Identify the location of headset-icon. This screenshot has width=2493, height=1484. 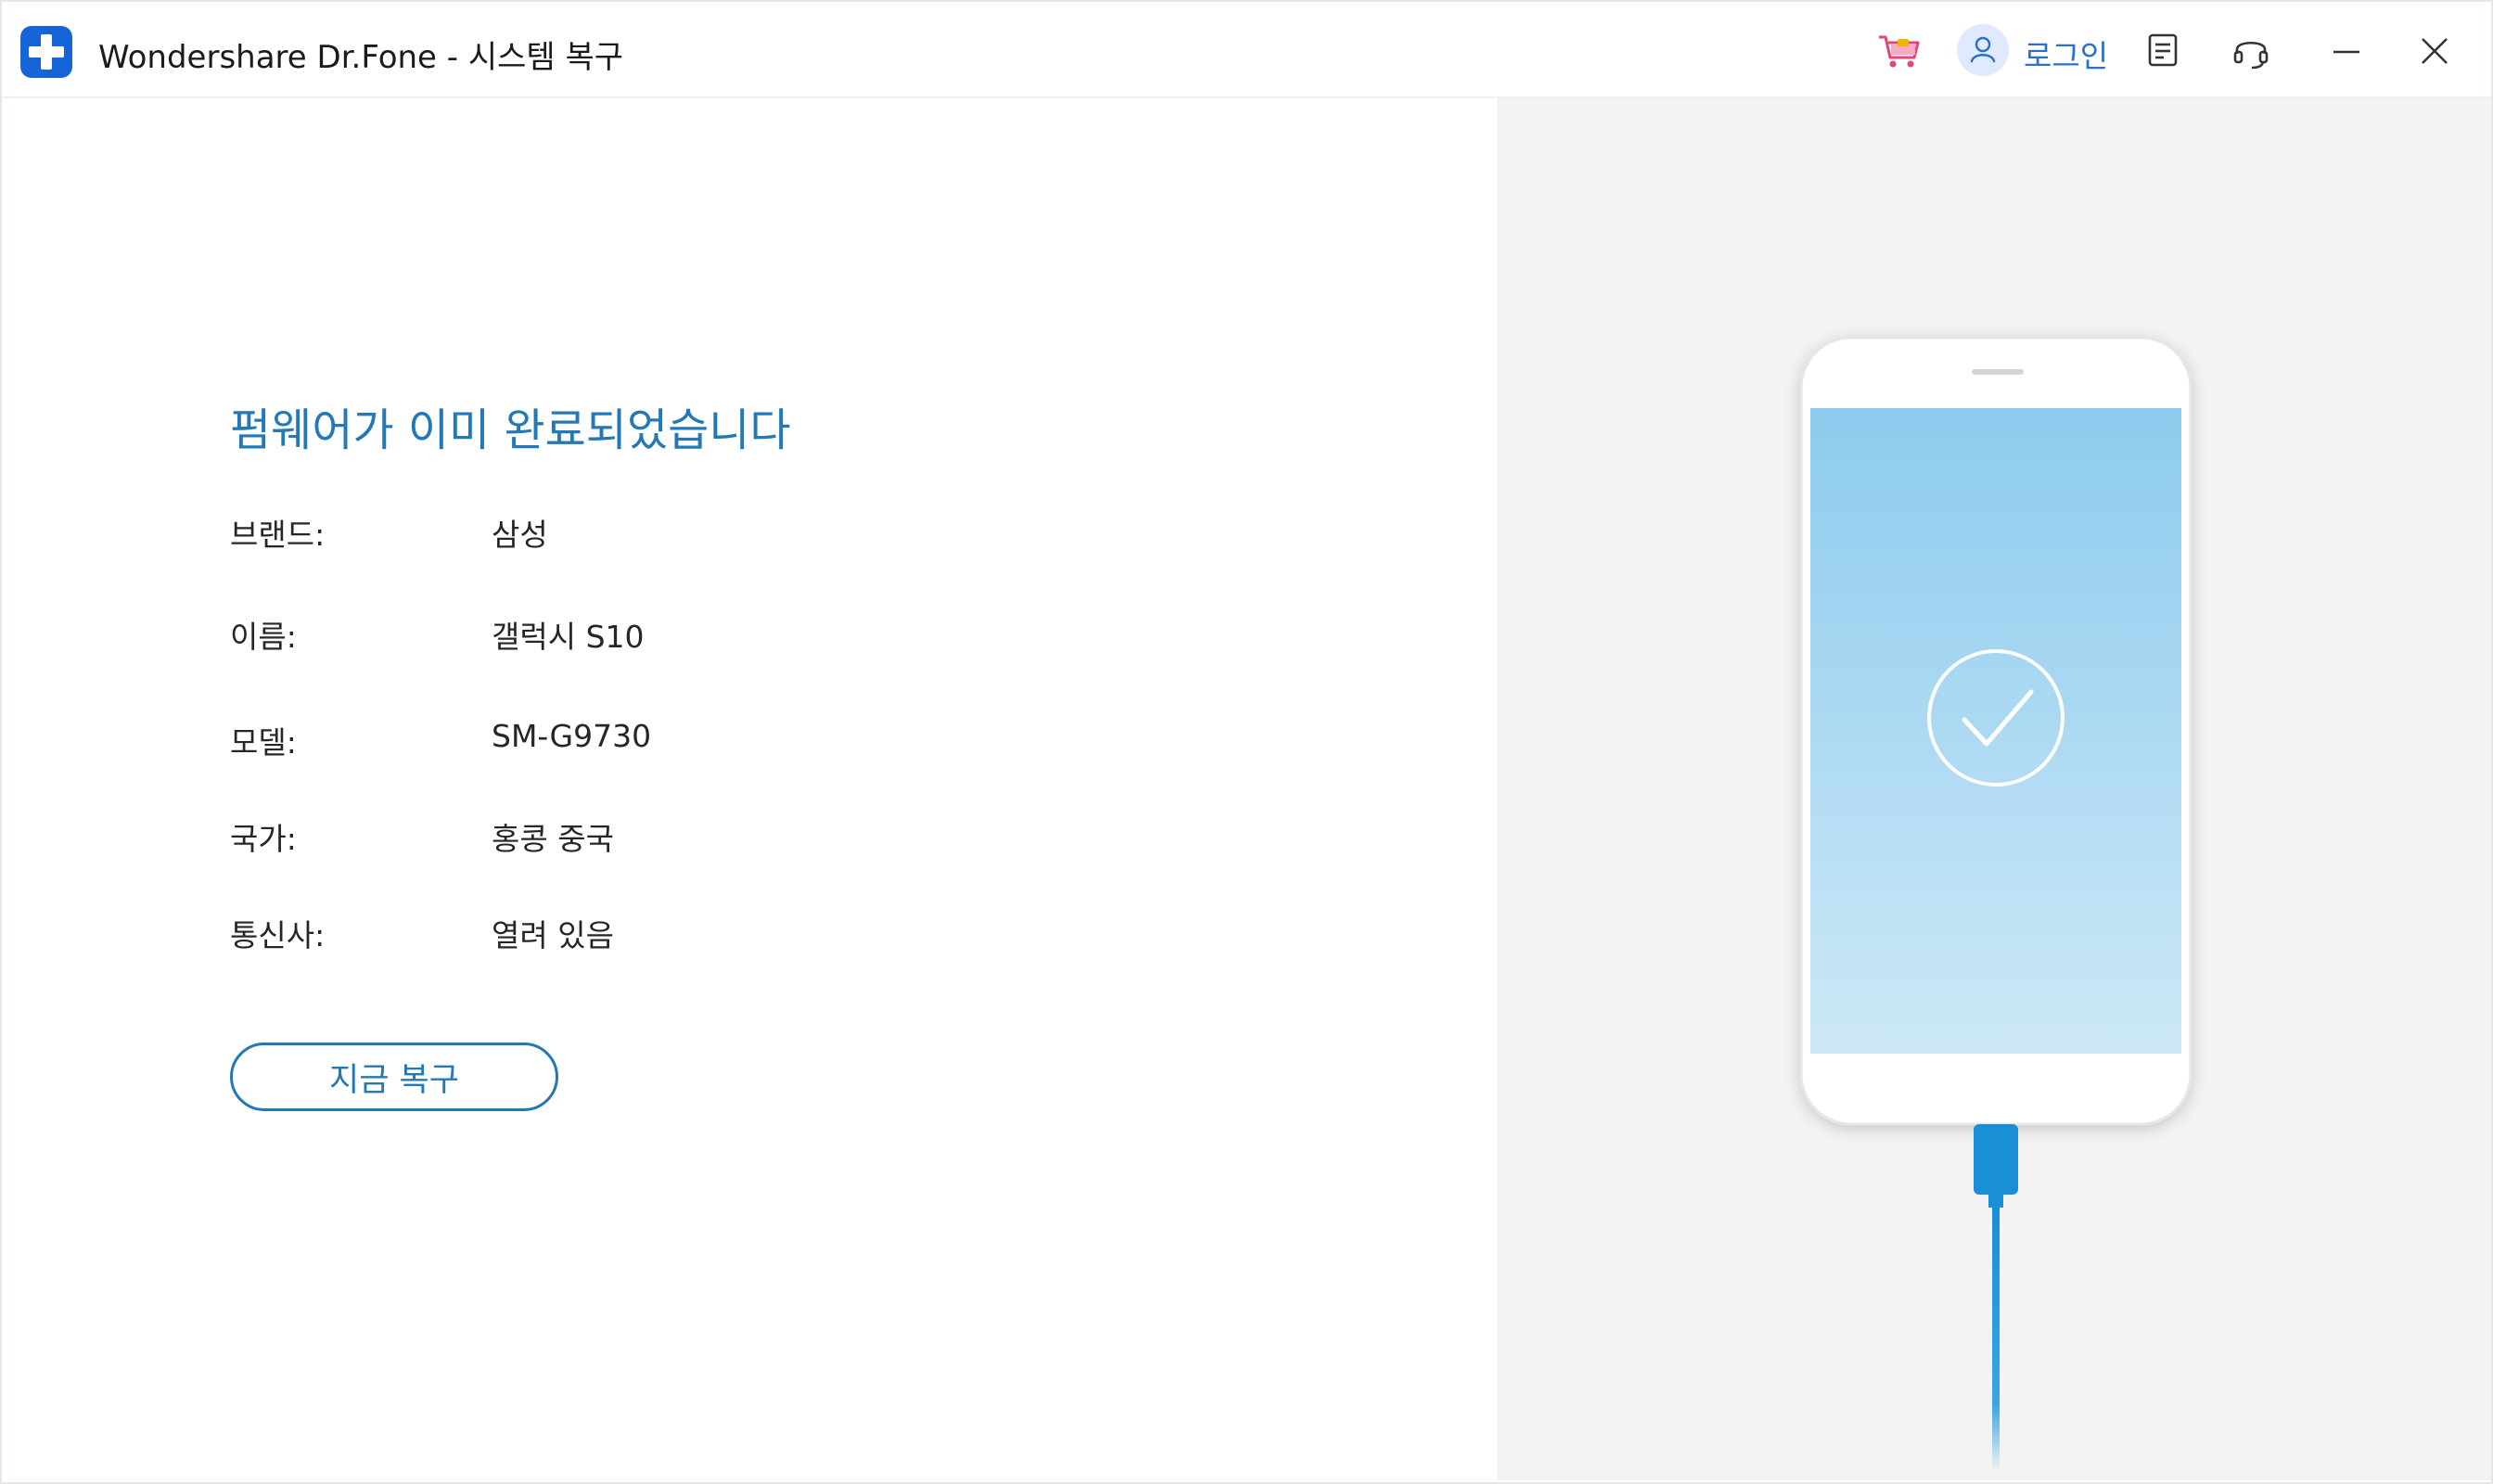
(2251, 50).